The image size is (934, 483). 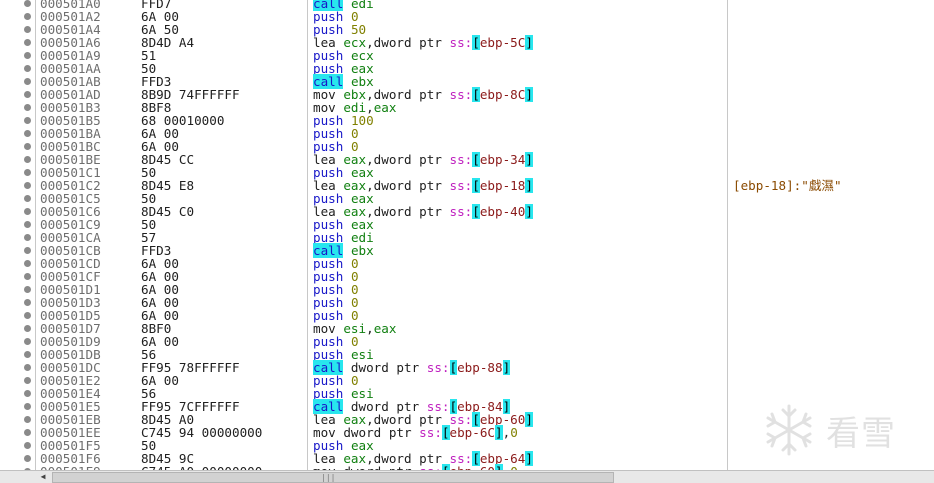 I want to click on instruction-token: ebp-8C, so click(x=502, y=94).